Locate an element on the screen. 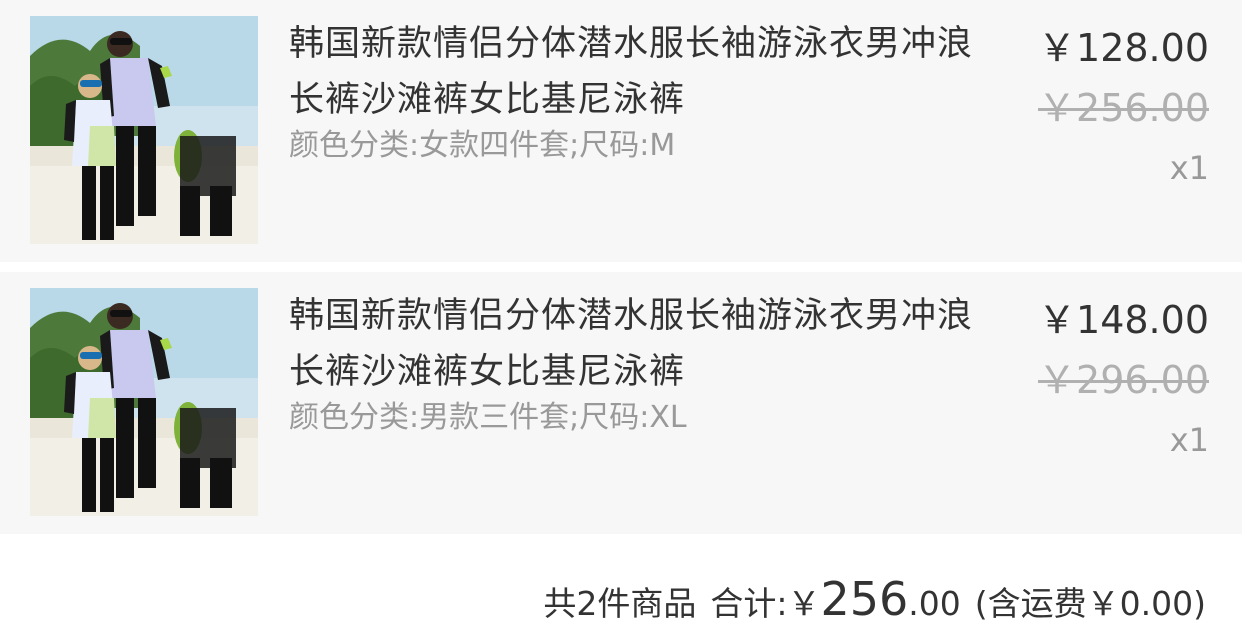 The image size is (1242, 629). product-price: ￥128.00 is located at coordinates (1123, 48).